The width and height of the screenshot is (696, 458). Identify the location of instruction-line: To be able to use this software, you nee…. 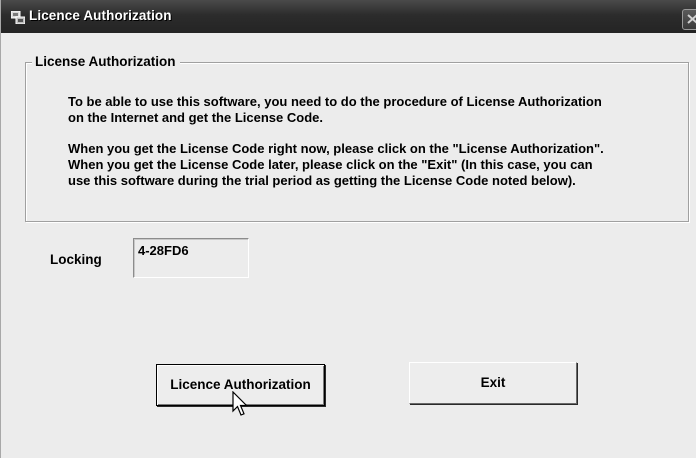
(335, 101).